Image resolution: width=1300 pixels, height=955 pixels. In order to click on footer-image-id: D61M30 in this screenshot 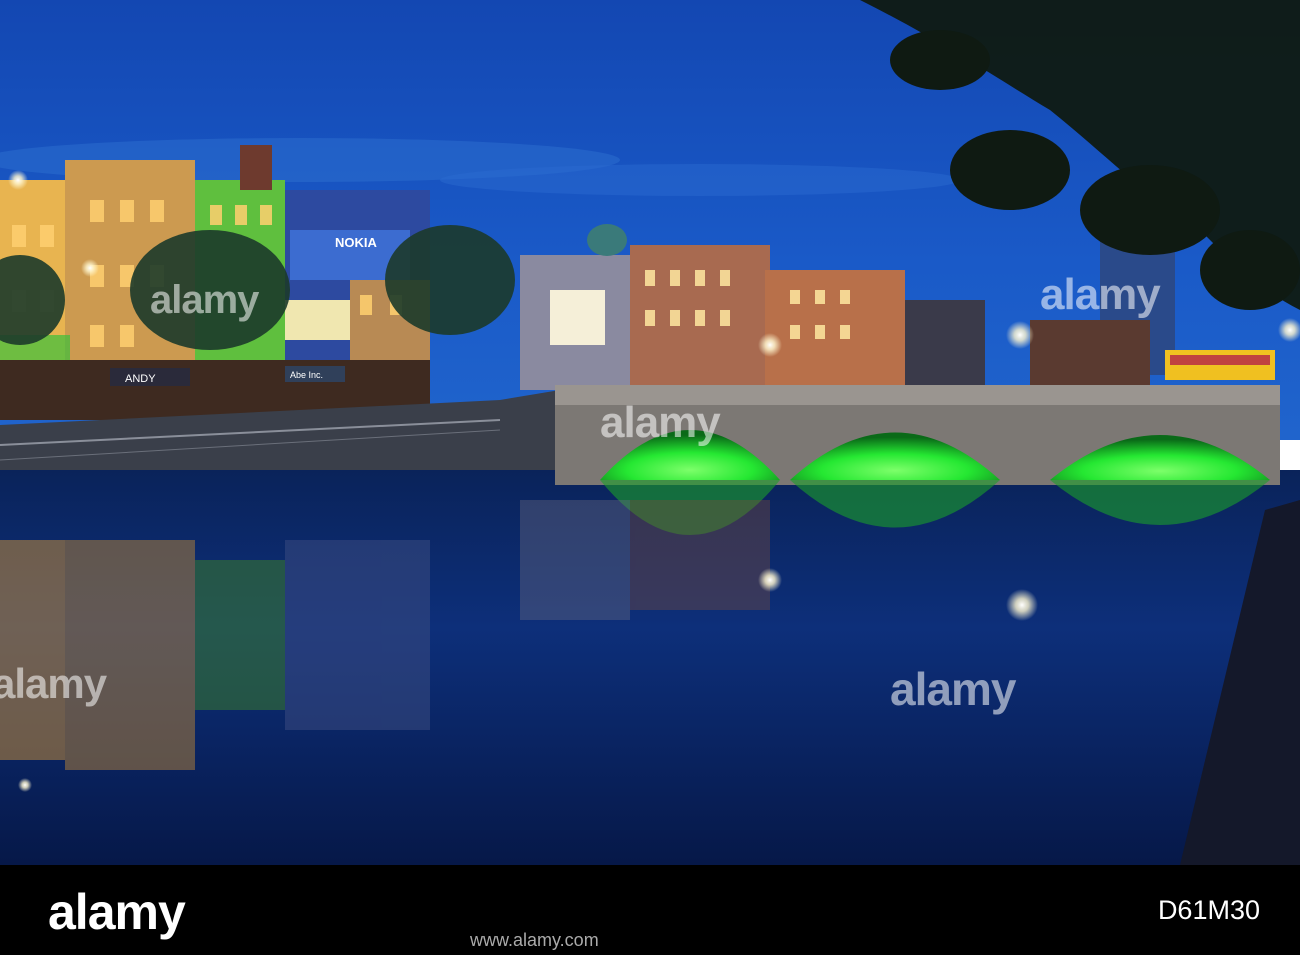, I will do `click(1208, 910)`.